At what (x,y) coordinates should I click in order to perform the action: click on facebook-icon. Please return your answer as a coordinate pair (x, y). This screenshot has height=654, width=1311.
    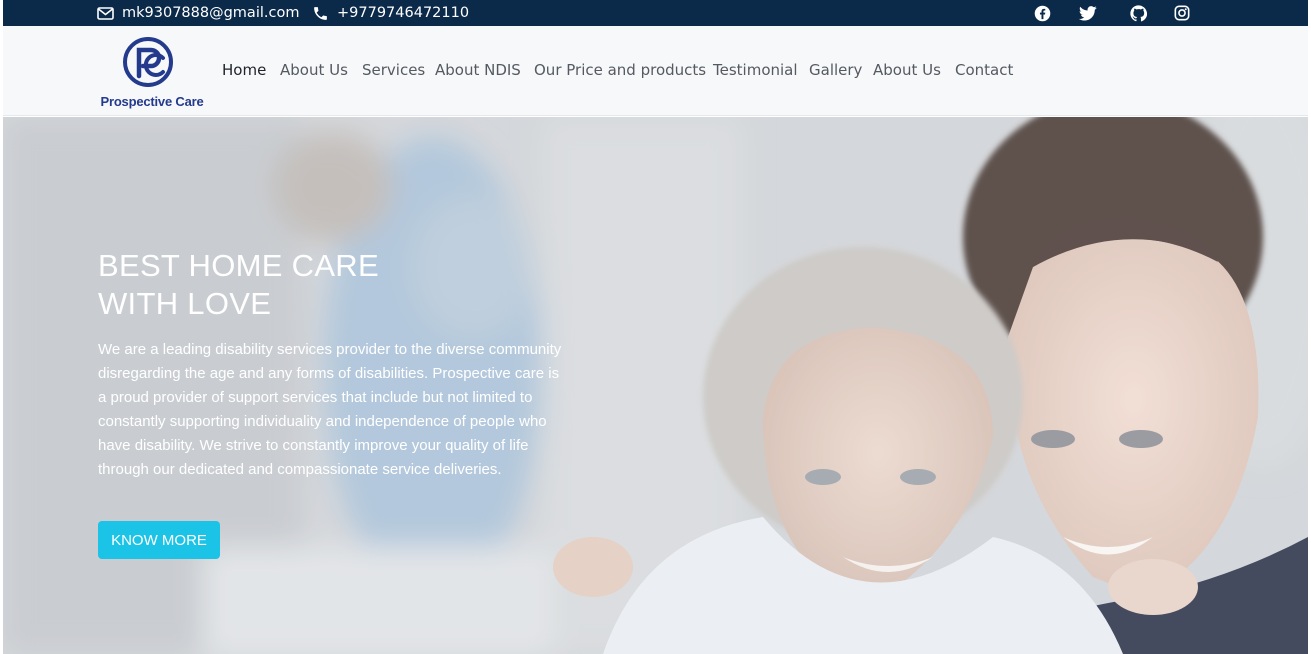
    Looking at the image, I should click on (1042, 13).